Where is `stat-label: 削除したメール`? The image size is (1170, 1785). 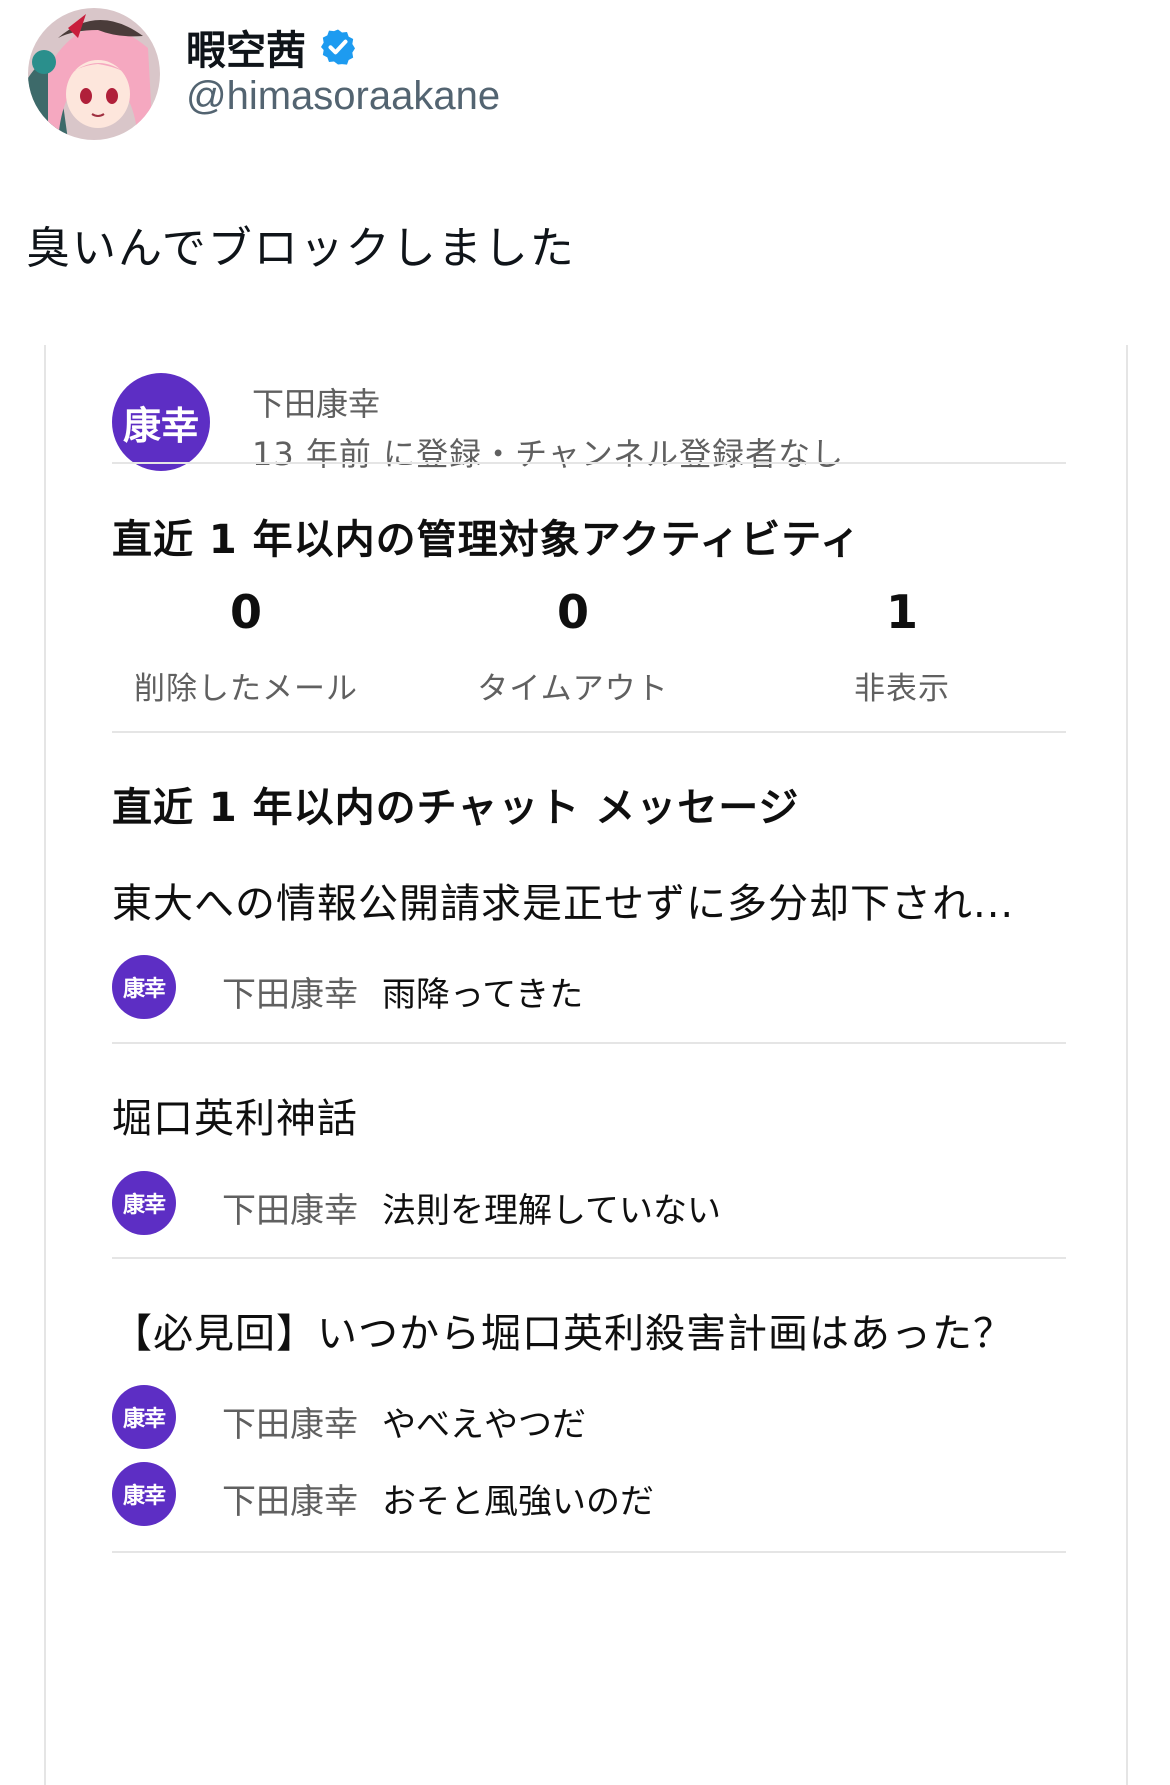
stat-label: 削除したメール is located at coordinates (246, 689).